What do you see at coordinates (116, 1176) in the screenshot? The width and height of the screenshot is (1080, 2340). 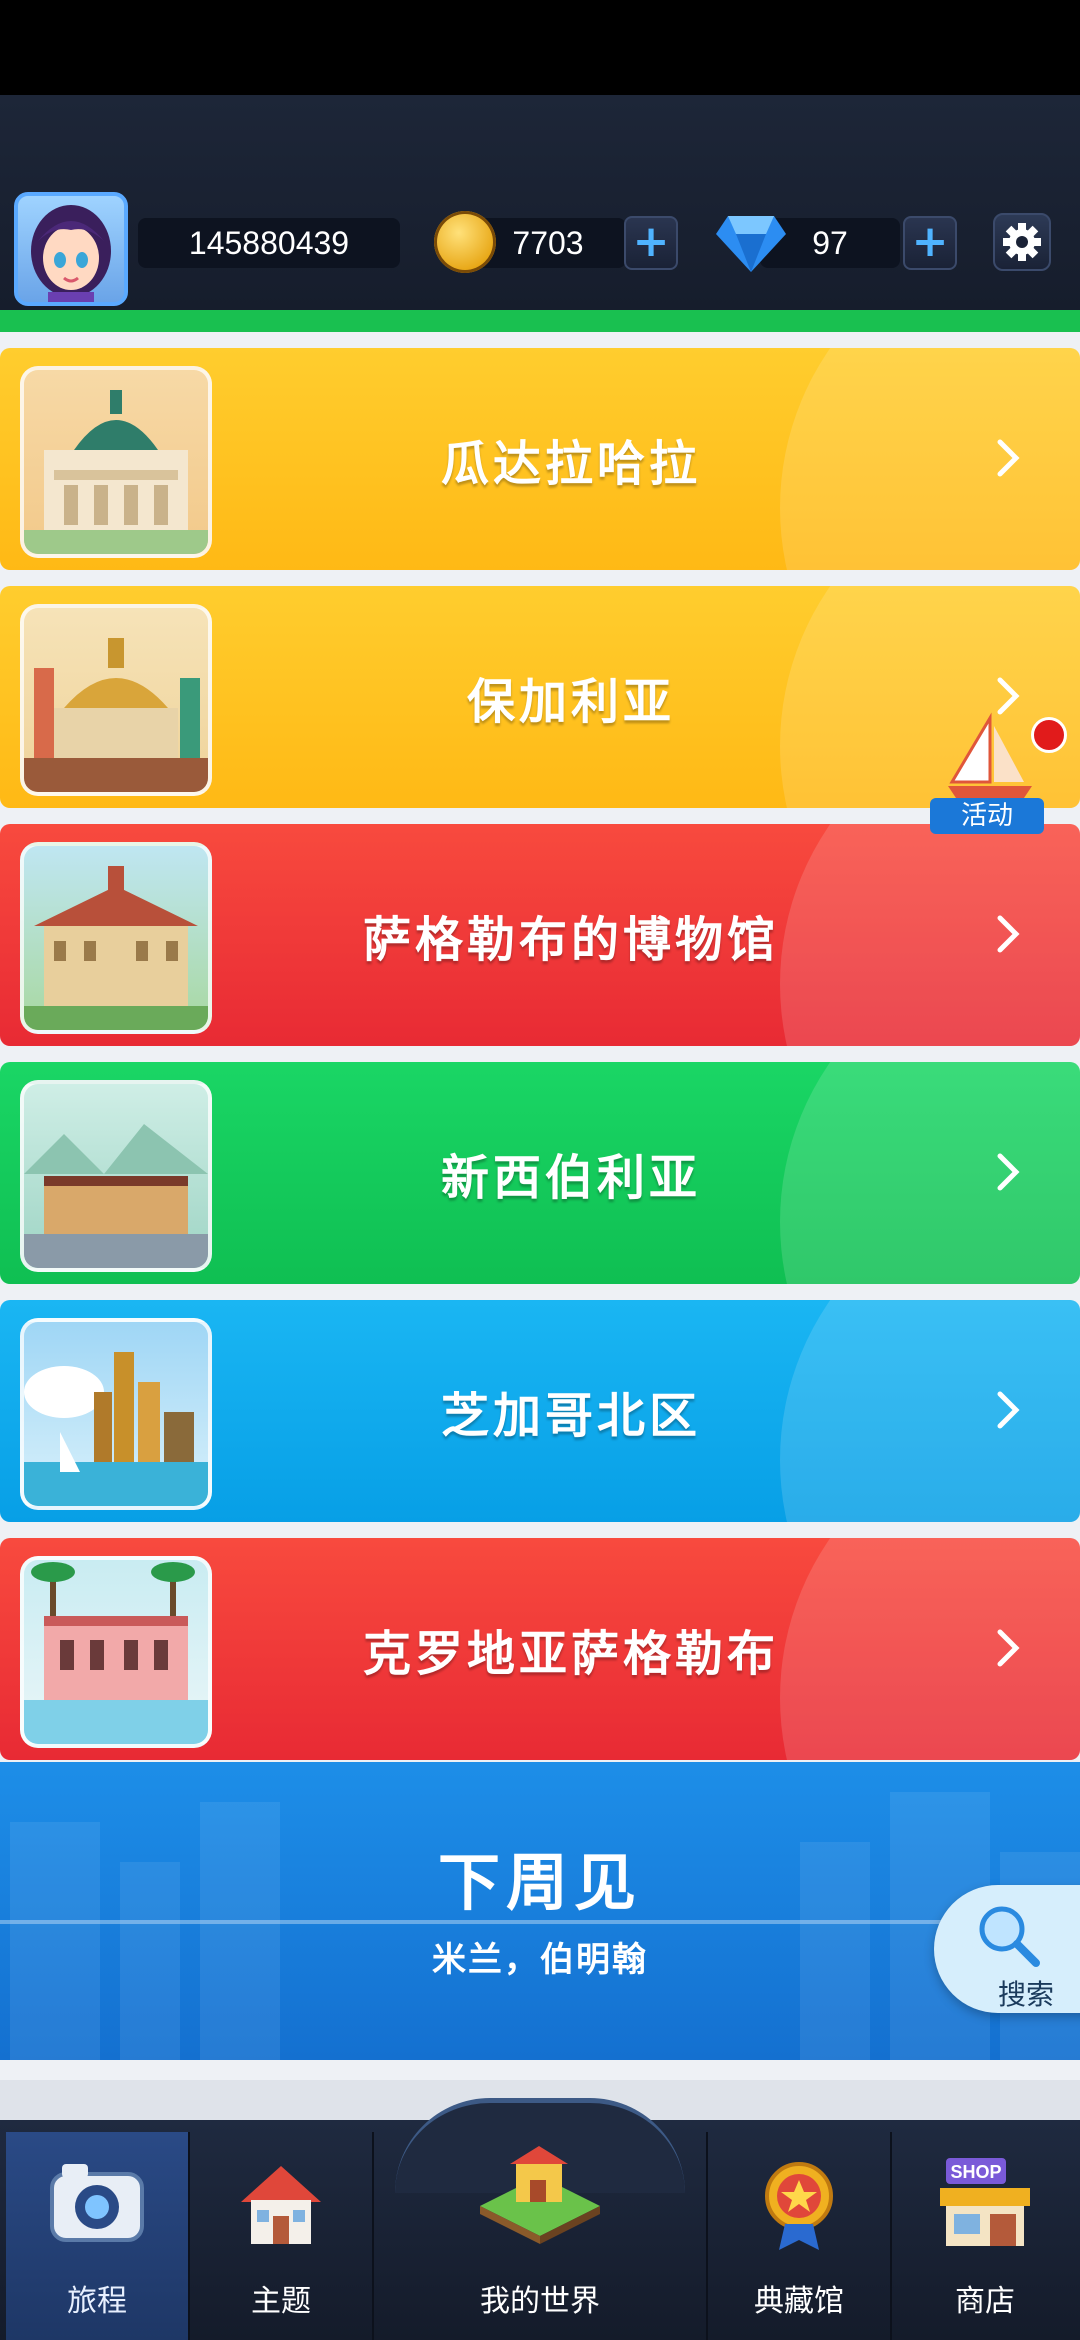 I see `novosibirsk-thumbnail` at bounding box center [116, 1176].